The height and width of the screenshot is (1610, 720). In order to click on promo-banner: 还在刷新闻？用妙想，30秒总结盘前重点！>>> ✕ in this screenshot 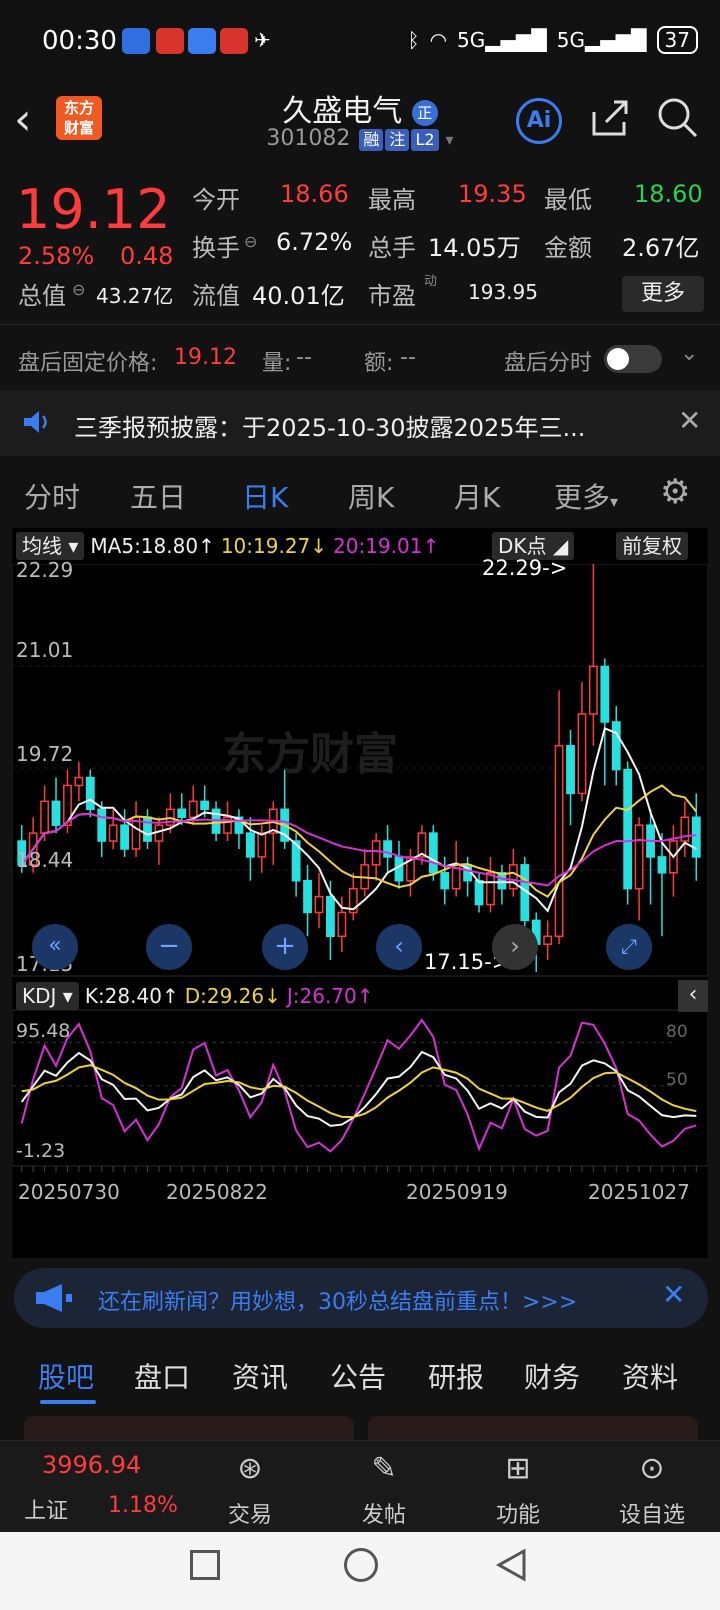, I will do `click(361, 1298)`.